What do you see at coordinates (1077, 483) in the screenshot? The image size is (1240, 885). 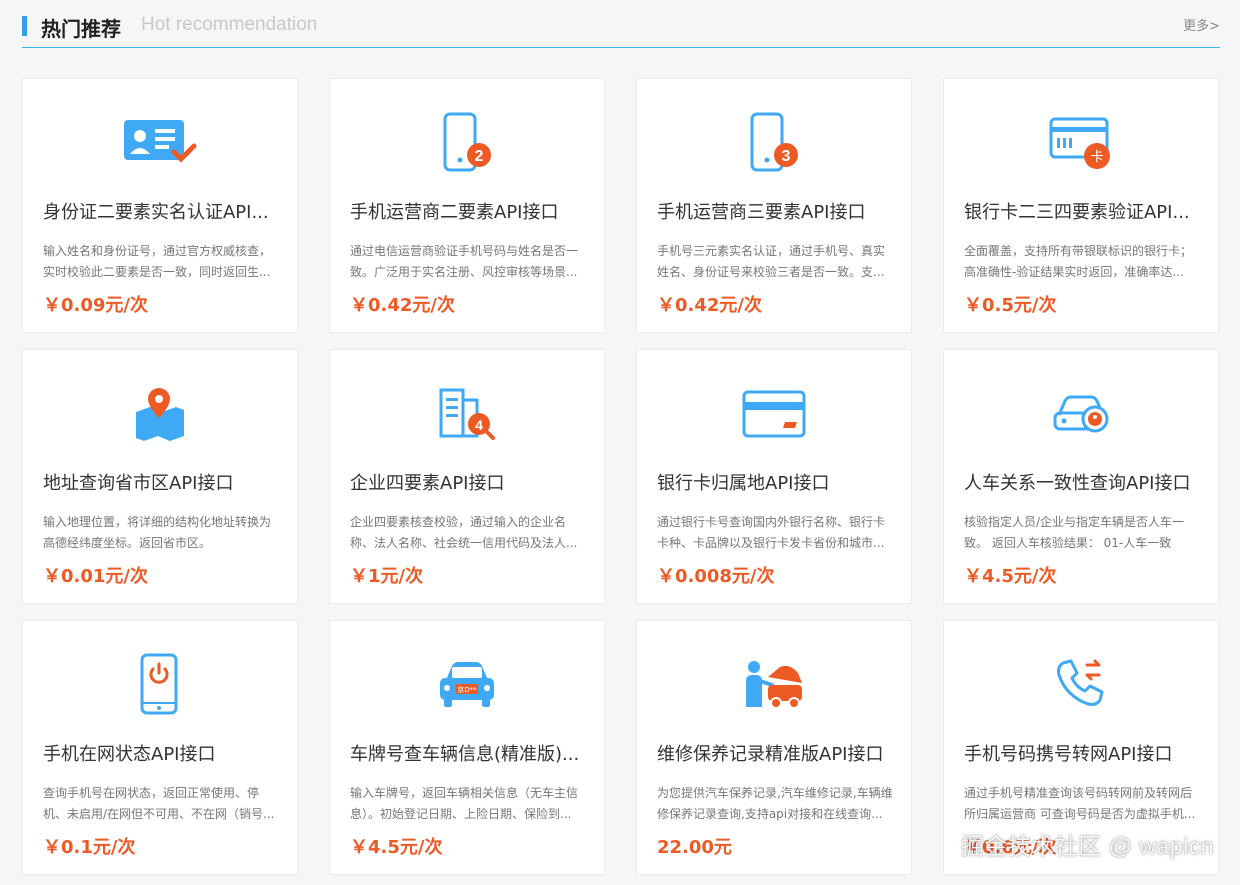 I see `card-title: 人车关系一致性查询API接口` at bounding box center [1077, 483].